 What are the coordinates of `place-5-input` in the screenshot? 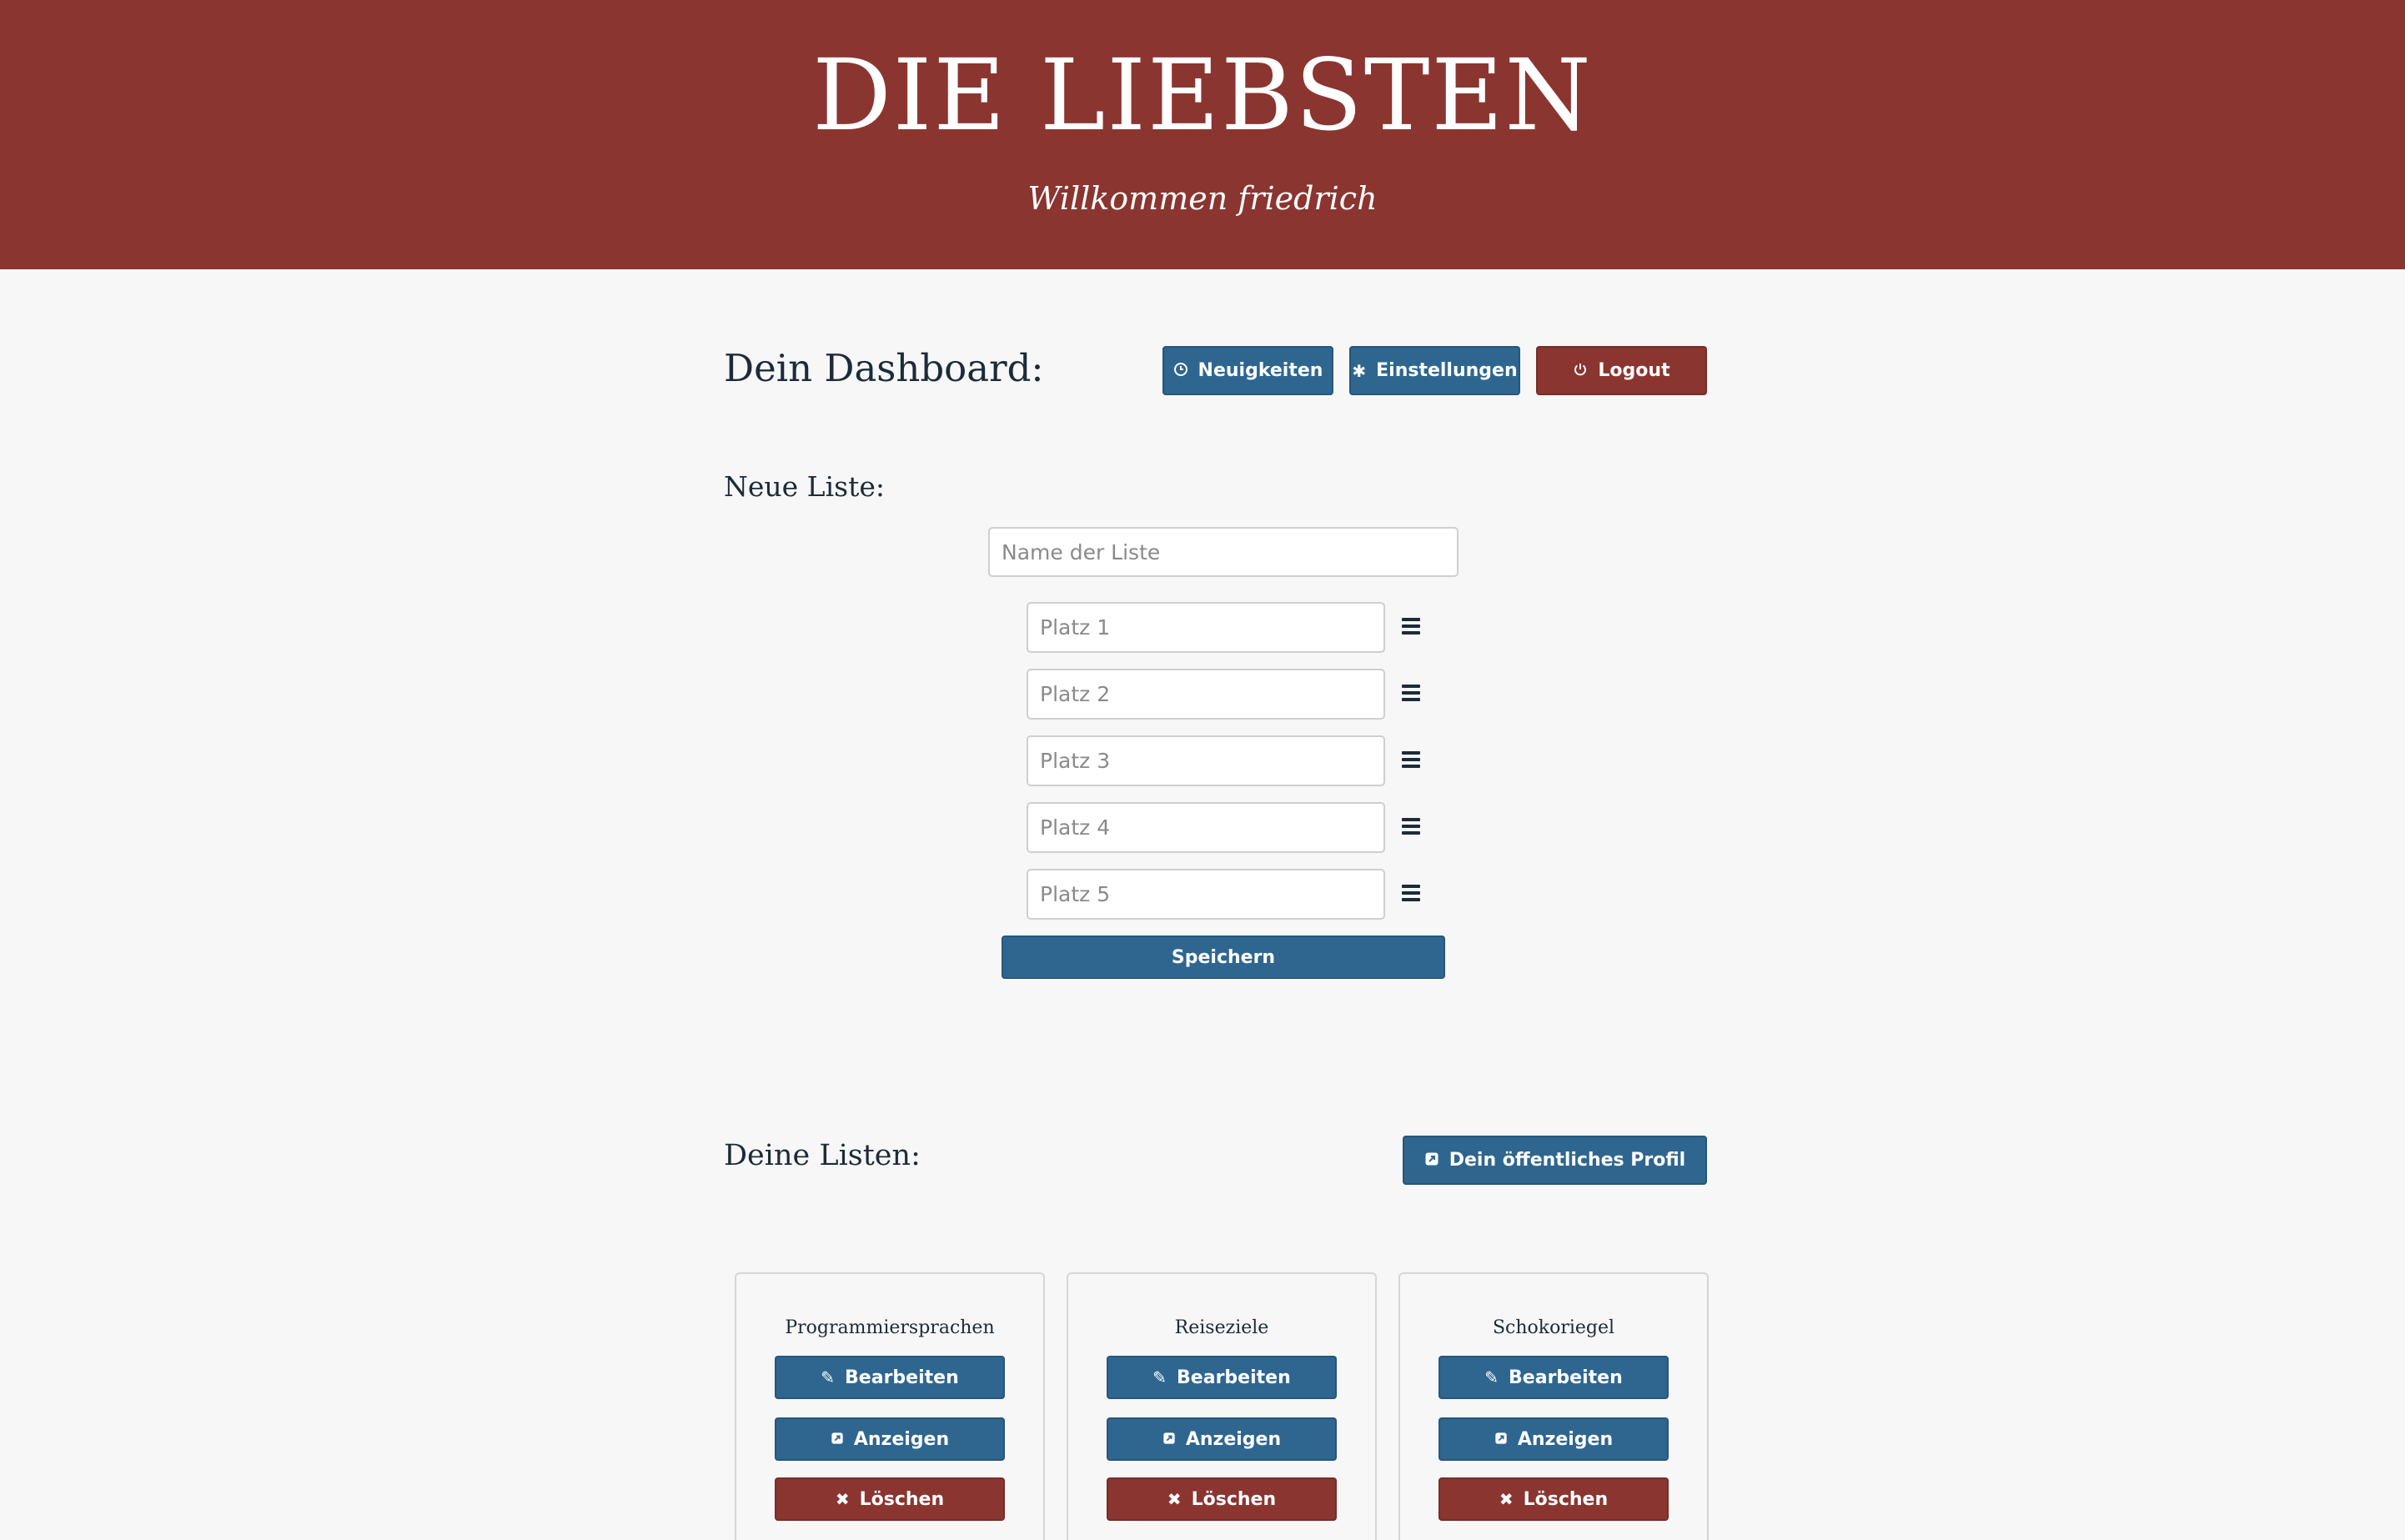 It's located at (1206, 894).